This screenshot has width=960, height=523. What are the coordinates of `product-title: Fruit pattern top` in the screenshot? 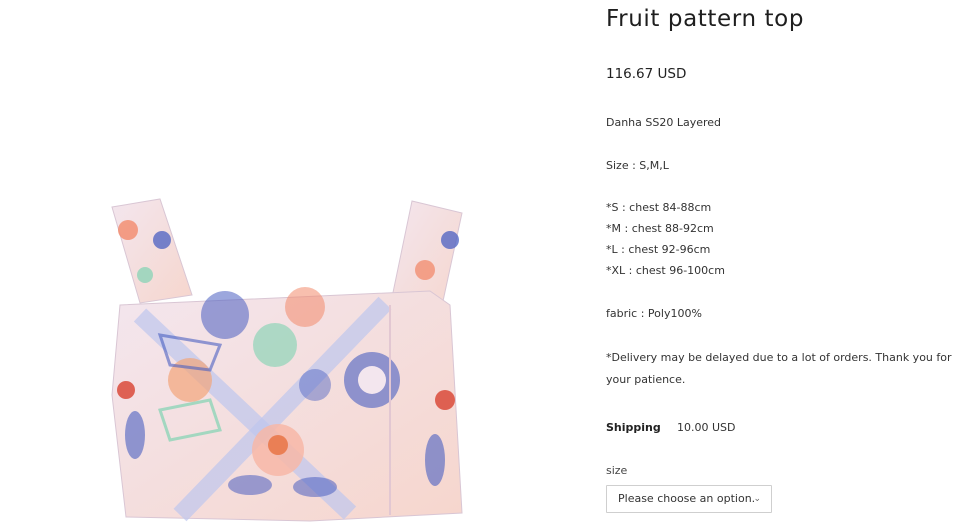 It's located at (705, 19).